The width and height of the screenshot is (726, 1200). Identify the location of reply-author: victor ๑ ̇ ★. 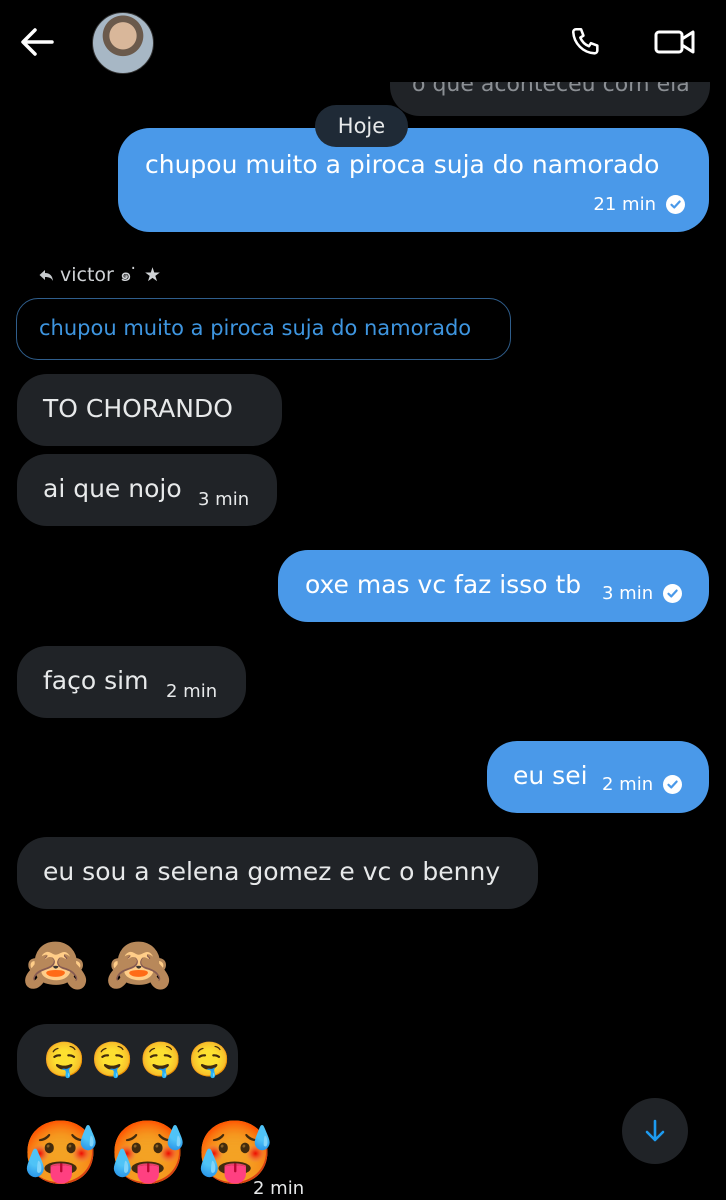
(111, 275).